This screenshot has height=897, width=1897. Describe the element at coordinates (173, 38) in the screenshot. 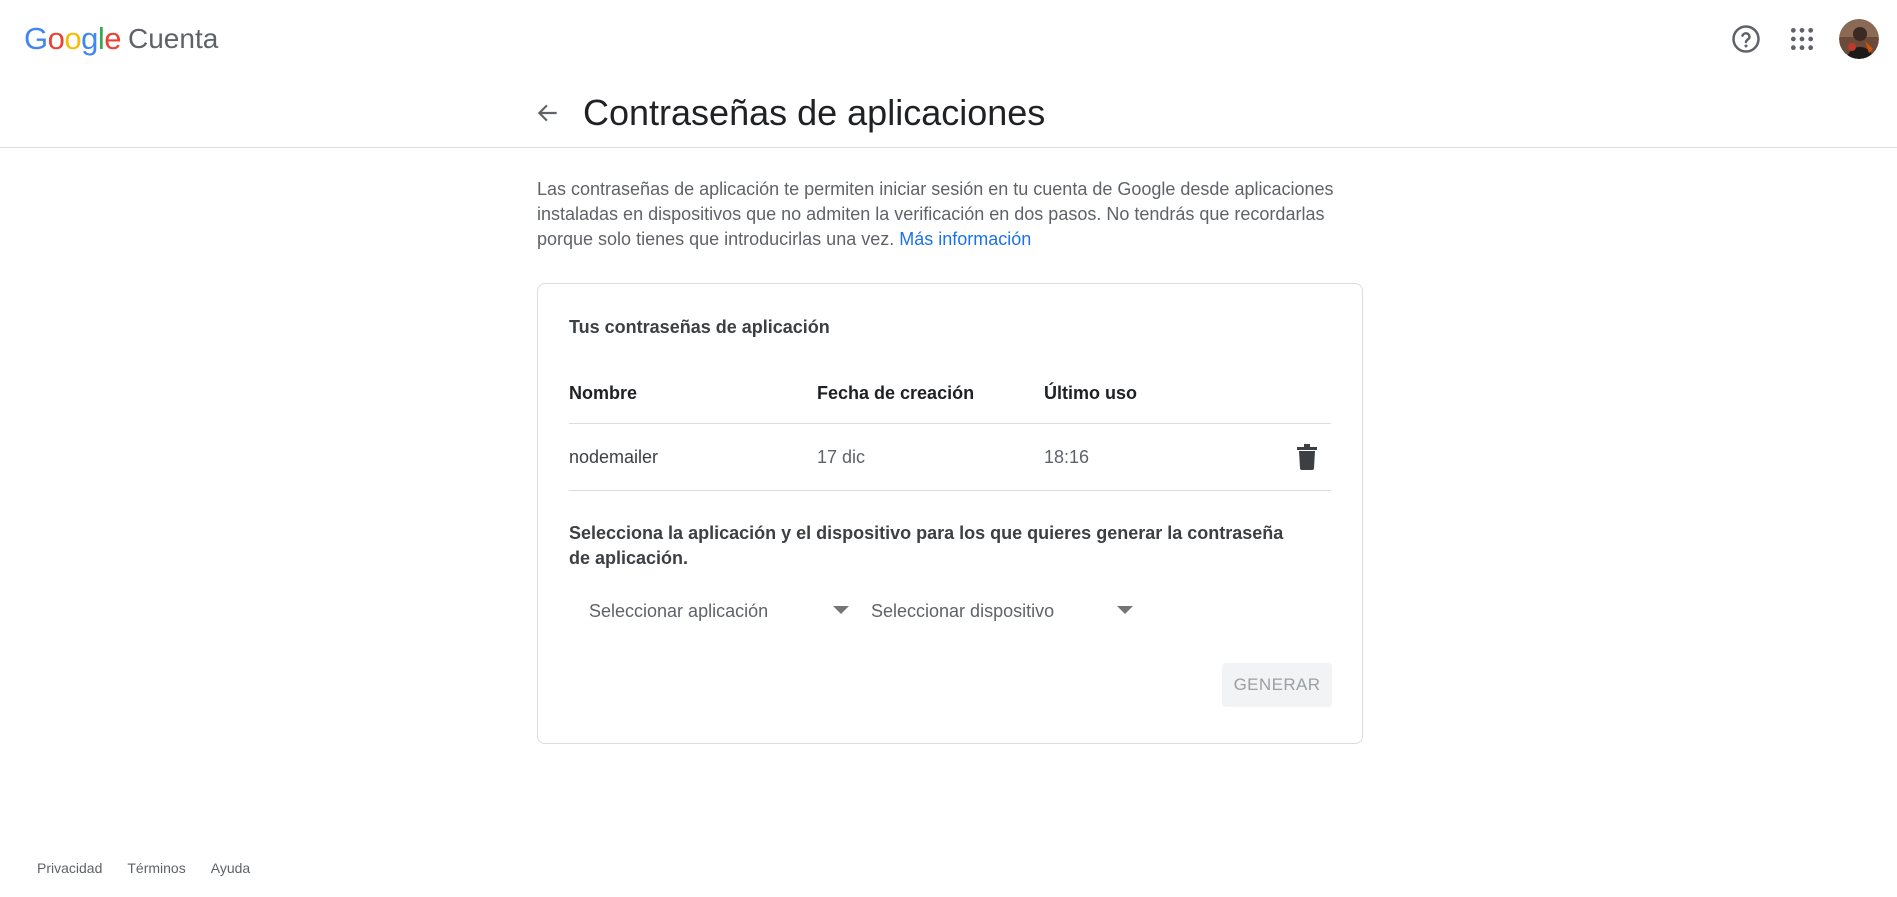

I see `product-name: Cuenta` at that location.